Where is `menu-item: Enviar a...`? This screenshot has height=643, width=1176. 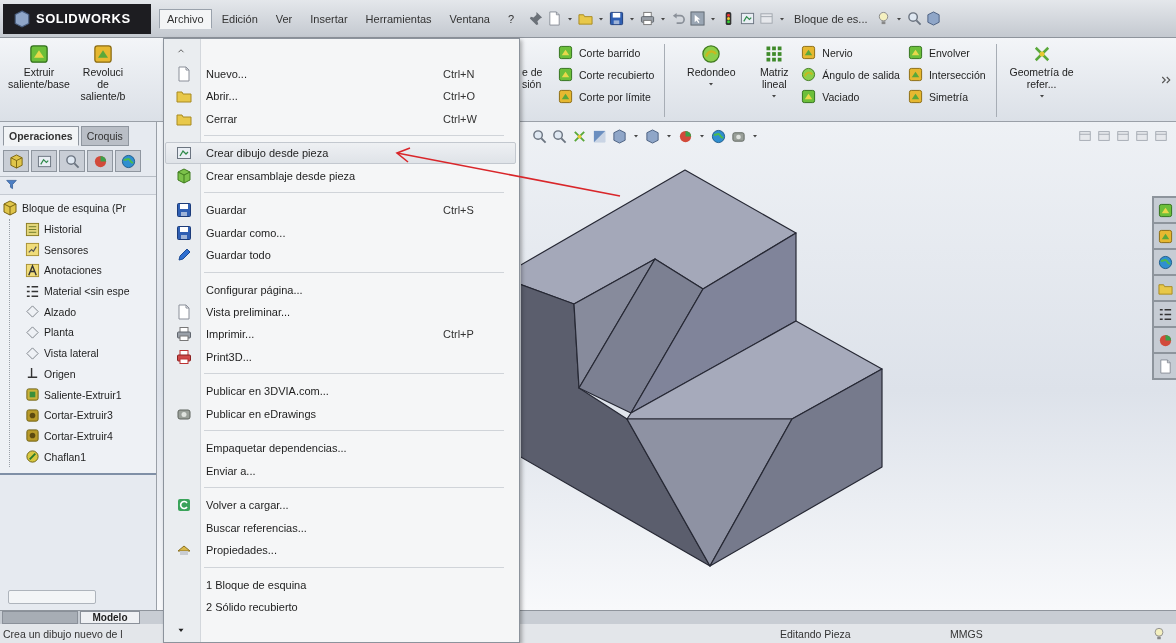 menu-item: Enviar a... is located at coordinates (340, 470).